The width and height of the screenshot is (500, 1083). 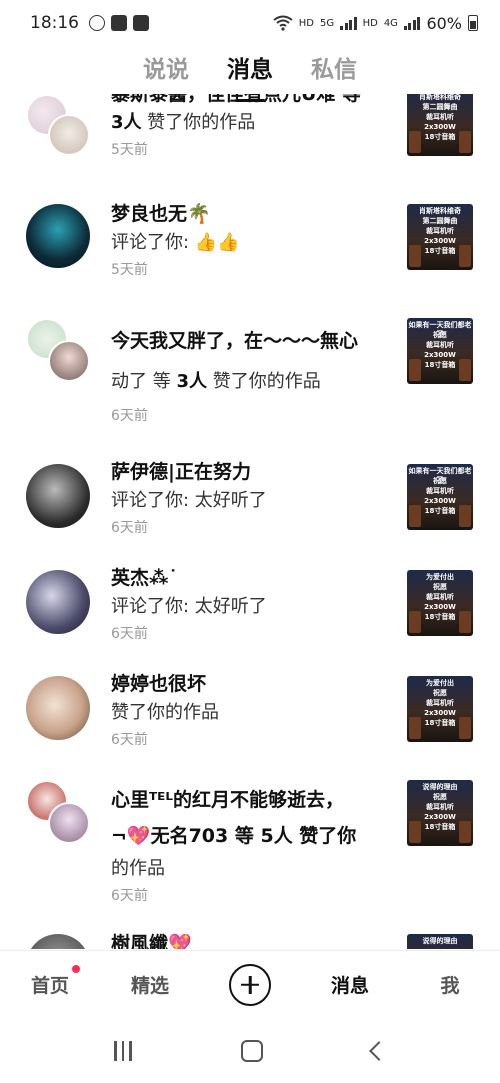 I want to click on thumb-line: 为爱付出, so click(x=440, y=683).